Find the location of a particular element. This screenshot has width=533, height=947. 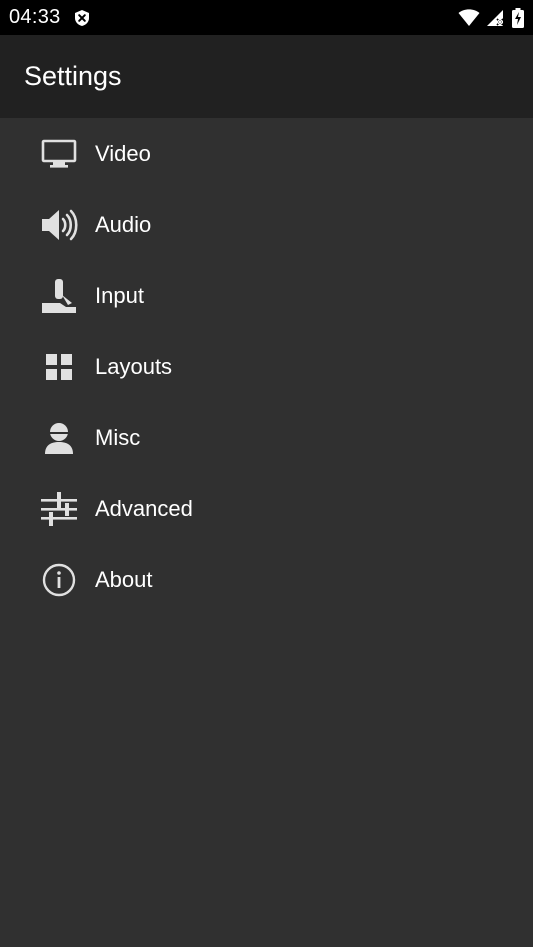

info-icon is located at coordinates (59, 580).